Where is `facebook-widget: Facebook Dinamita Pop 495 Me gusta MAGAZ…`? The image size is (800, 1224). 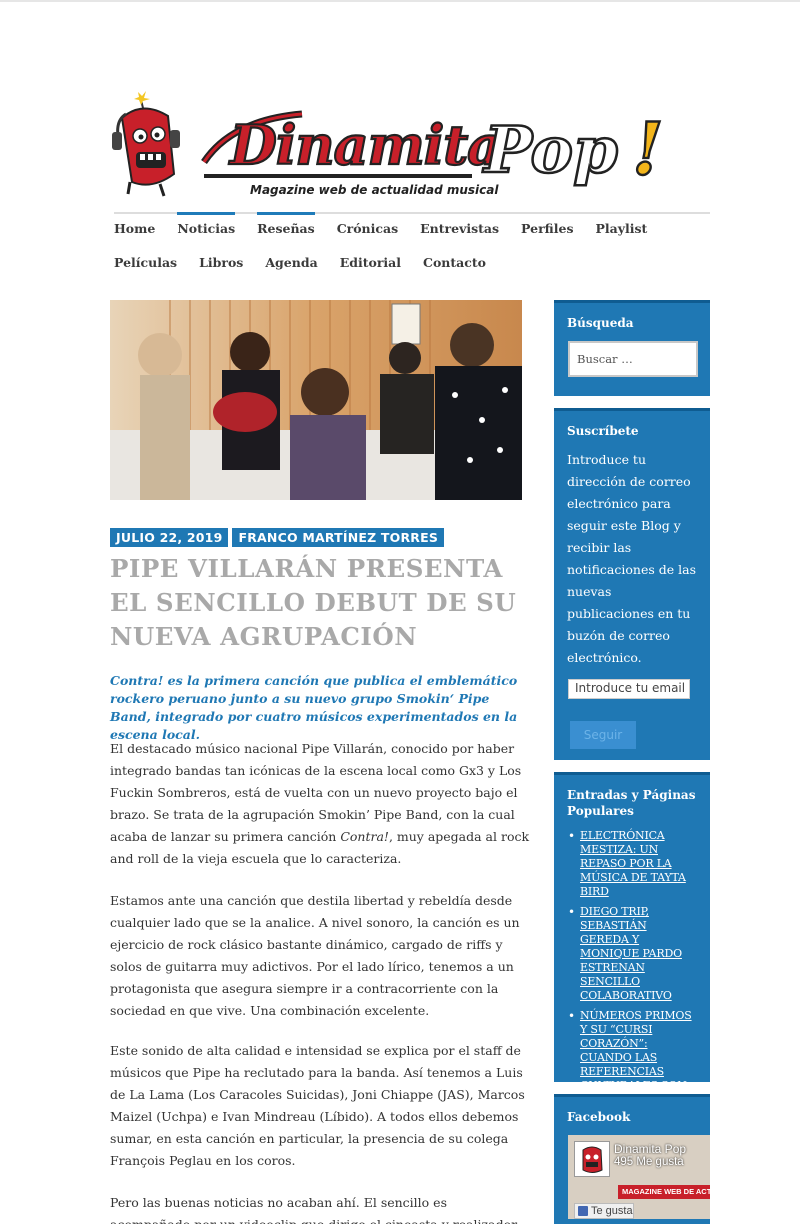 facebook-widget: Facebook Dinamita Pop 495 Me gusta MAGAZ… is located at coordinates (632, 1159).